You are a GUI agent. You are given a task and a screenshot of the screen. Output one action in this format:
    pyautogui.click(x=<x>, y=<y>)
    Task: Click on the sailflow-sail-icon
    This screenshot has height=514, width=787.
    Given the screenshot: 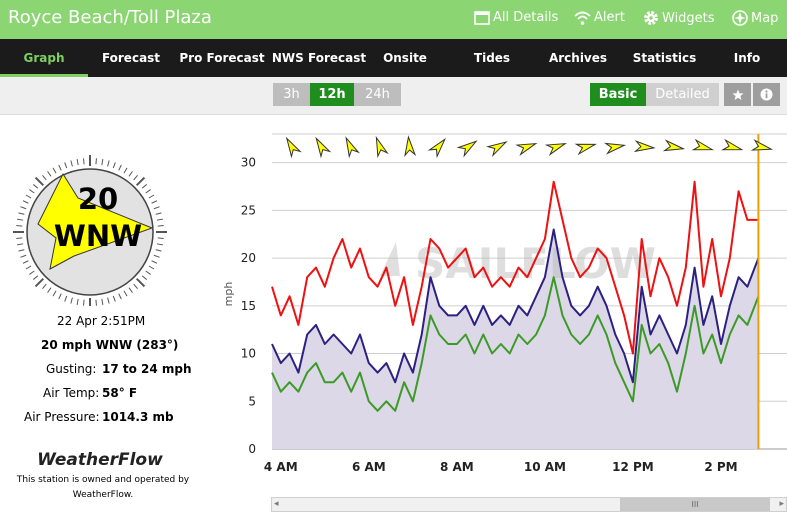 What is the action you would take?
    pyautogui.click(x=390, y=259)
    